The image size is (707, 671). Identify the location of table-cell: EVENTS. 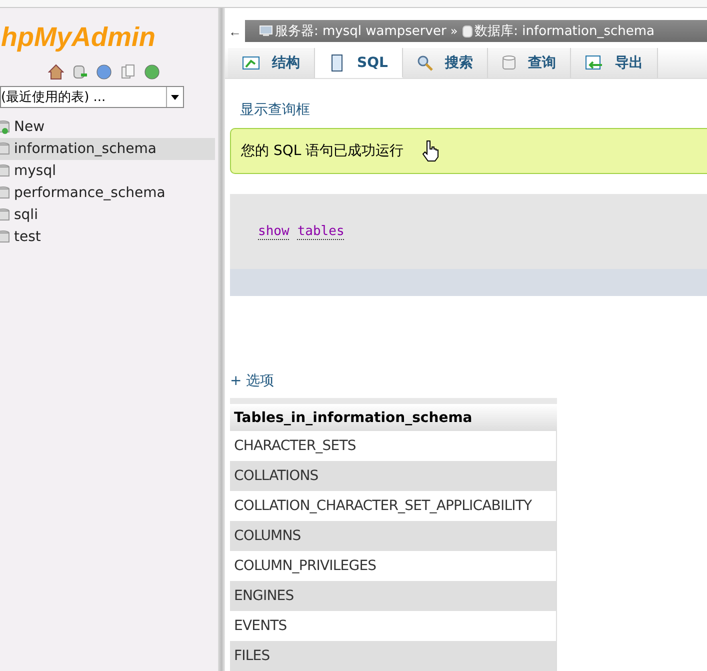
(393, 626).